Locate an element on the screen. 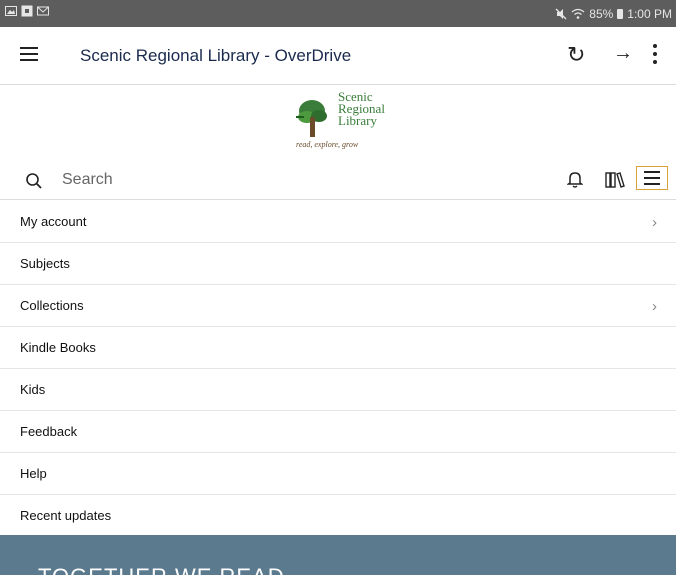 The image size is (676, 575). app-title: Scenic Regional Library - OverDrive is located at coordinates (216, 55).